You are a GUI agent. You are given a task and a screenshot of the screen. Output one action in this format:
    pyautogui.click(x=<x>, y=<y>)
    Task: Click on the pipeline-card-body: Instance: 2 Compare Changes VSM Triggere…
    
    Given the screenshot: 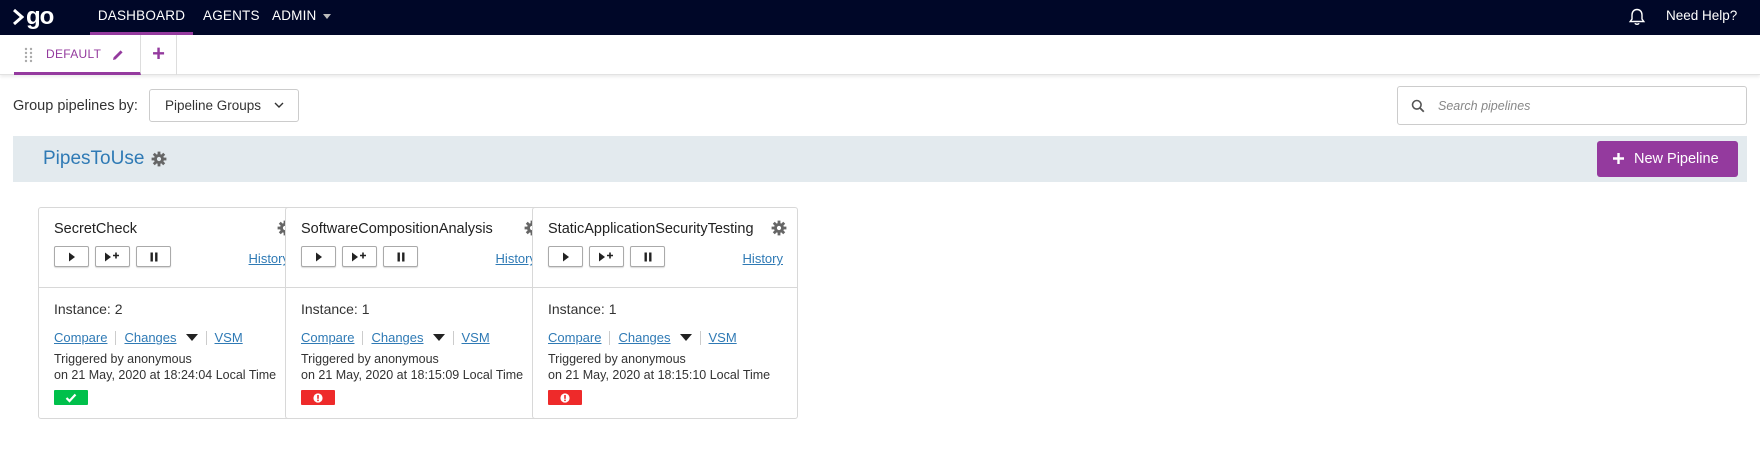 What is the action you would take?
    pyautogui.click(x=171, y=366)
    